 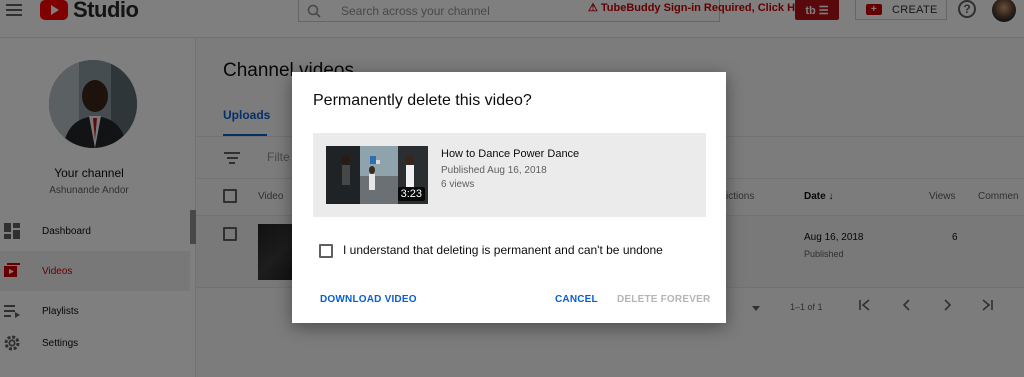 I want to click on video-duration: 3:23, so click(x=411, y=194).